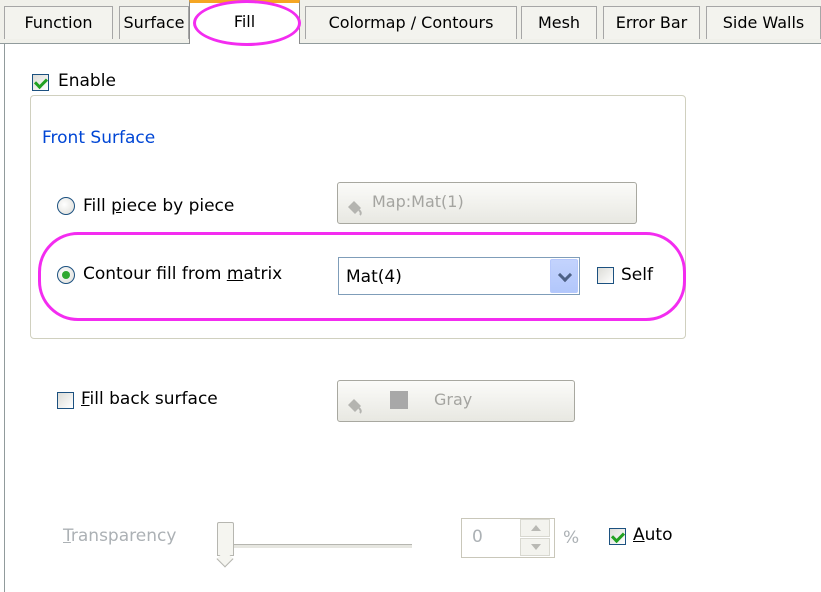 Image resolution: width=821 pixels, height=592 pixels. Describe the element at coordinates (183, 274) in the screenshot. I see `contour-fill-label: Contour fill from matrix` at that location.